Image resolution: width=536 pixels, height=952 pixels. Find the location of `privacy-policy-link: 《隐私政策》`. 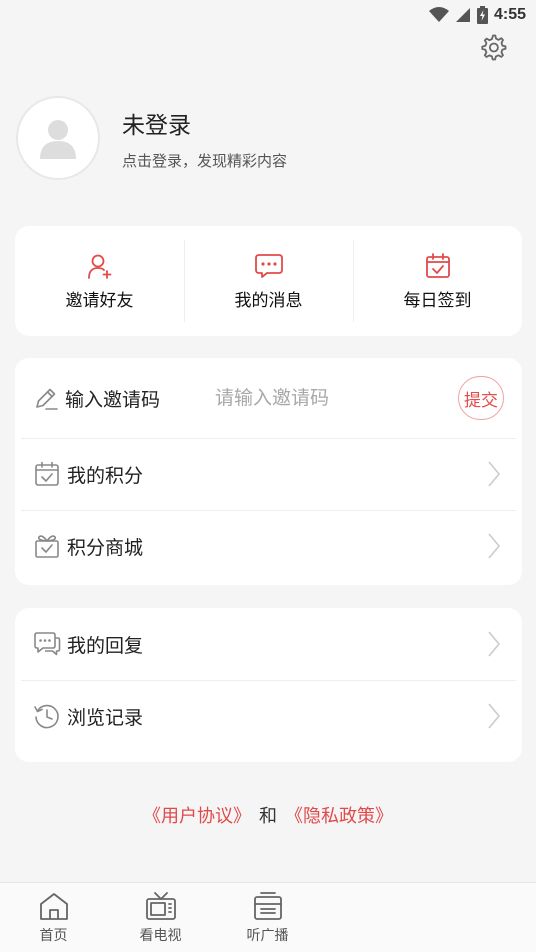

privacy-policy-link: 《隐私政策》 is located at coordinates (339, 816).